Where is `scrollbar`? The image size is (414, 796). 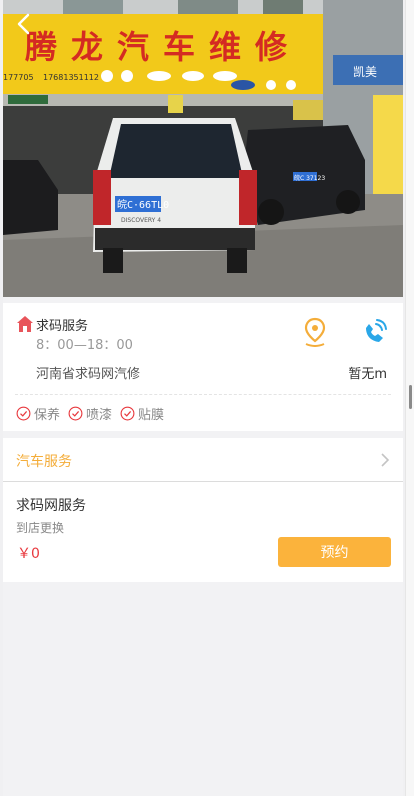 scrollbar is located at coordinates (409, 398).